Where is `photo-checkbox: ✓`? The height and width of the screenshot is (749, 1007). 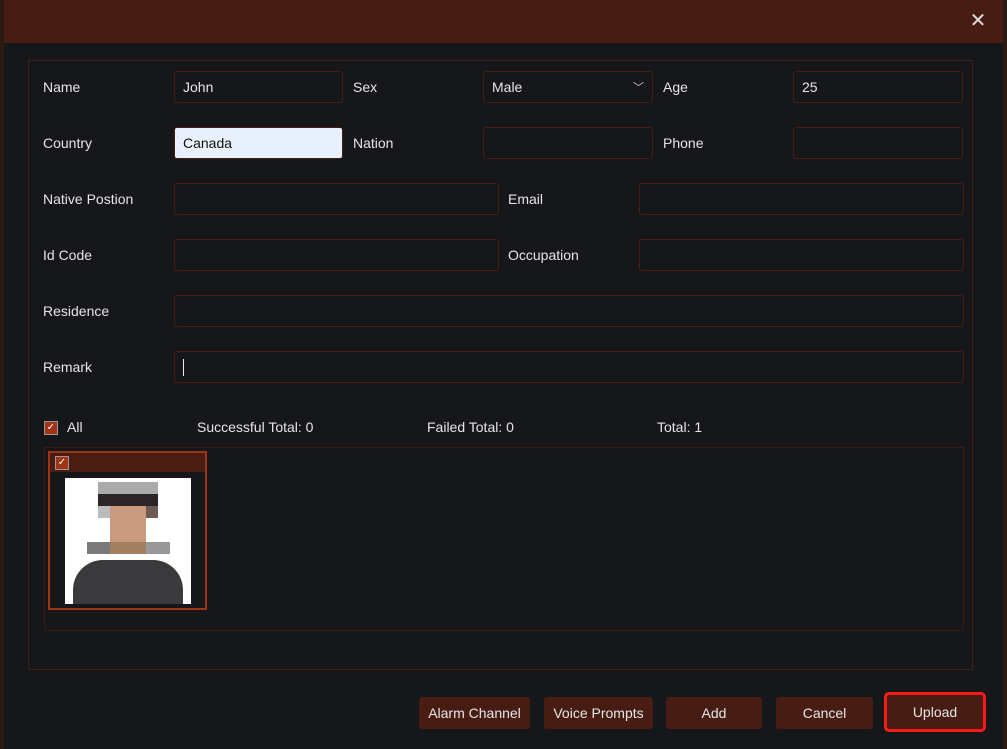 photo-checkbox: ✓ is located at coordinates (62, 463).